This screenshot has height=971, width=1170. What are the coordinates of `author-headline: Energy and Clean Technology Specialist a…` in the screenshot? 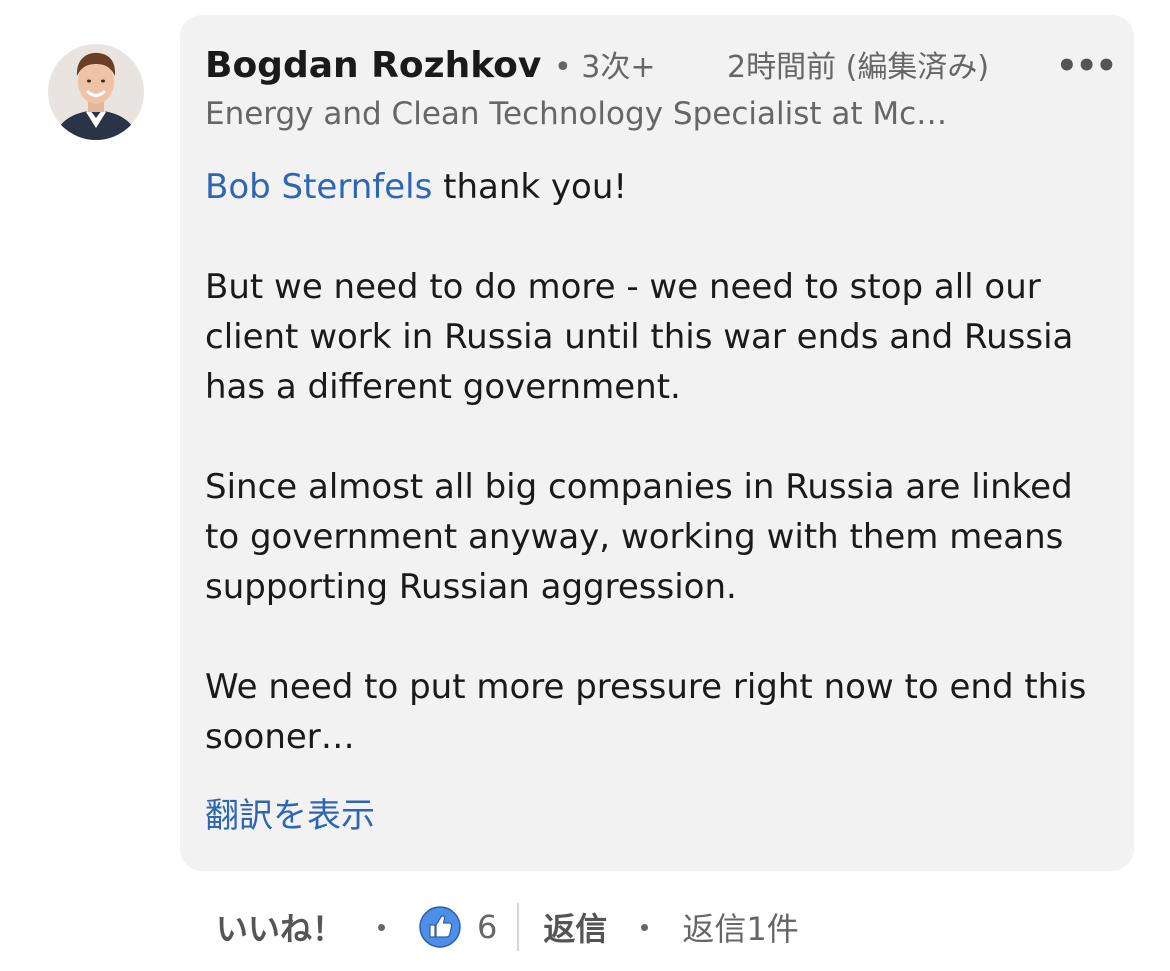 It's located at (615, 114).